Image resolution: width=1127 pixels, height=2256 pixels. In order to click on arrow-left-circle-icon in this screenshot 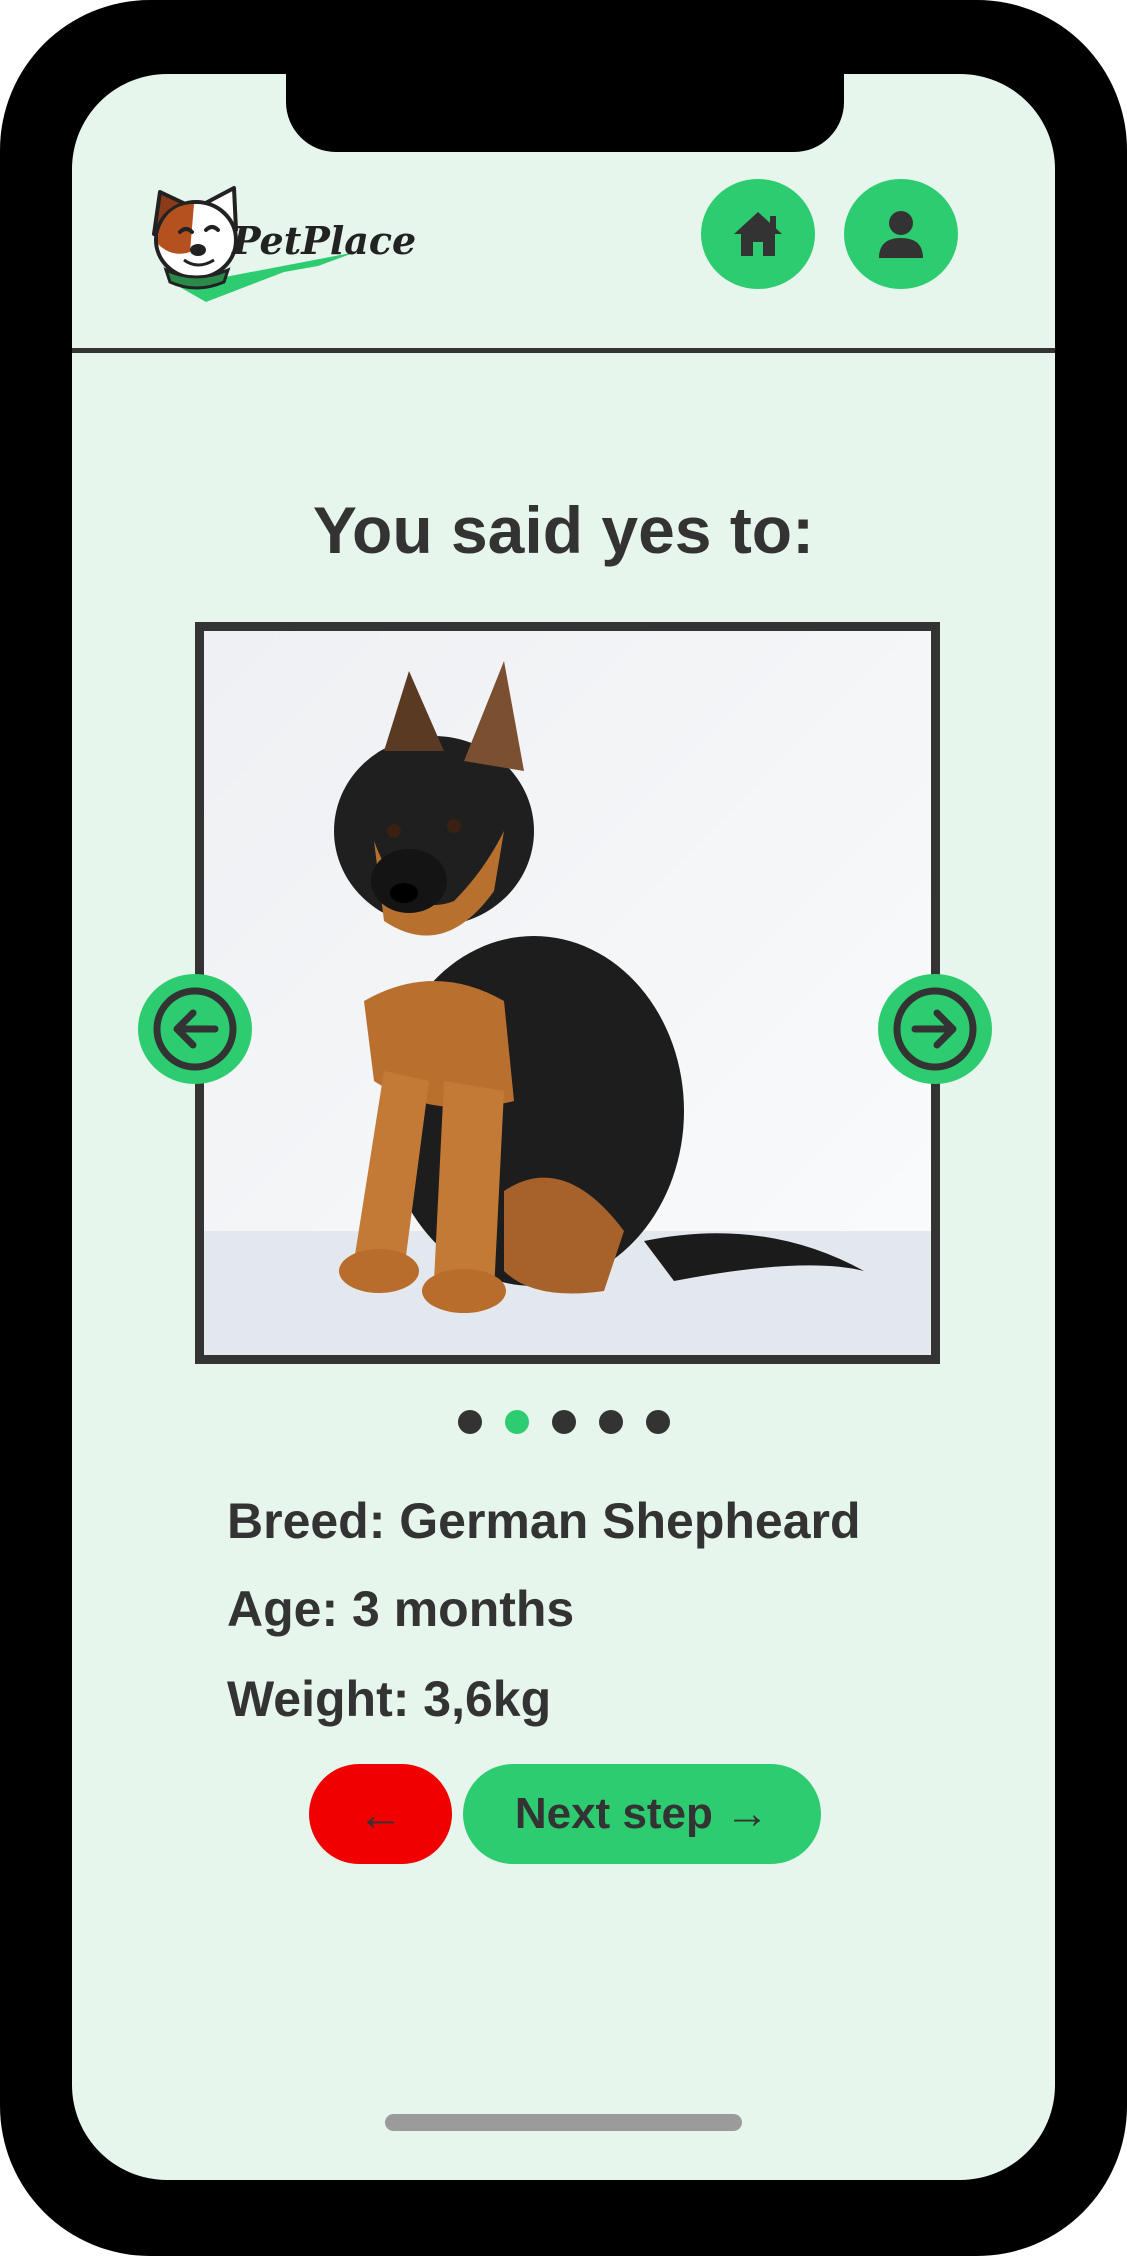, I will do `click(195, 1029)`.